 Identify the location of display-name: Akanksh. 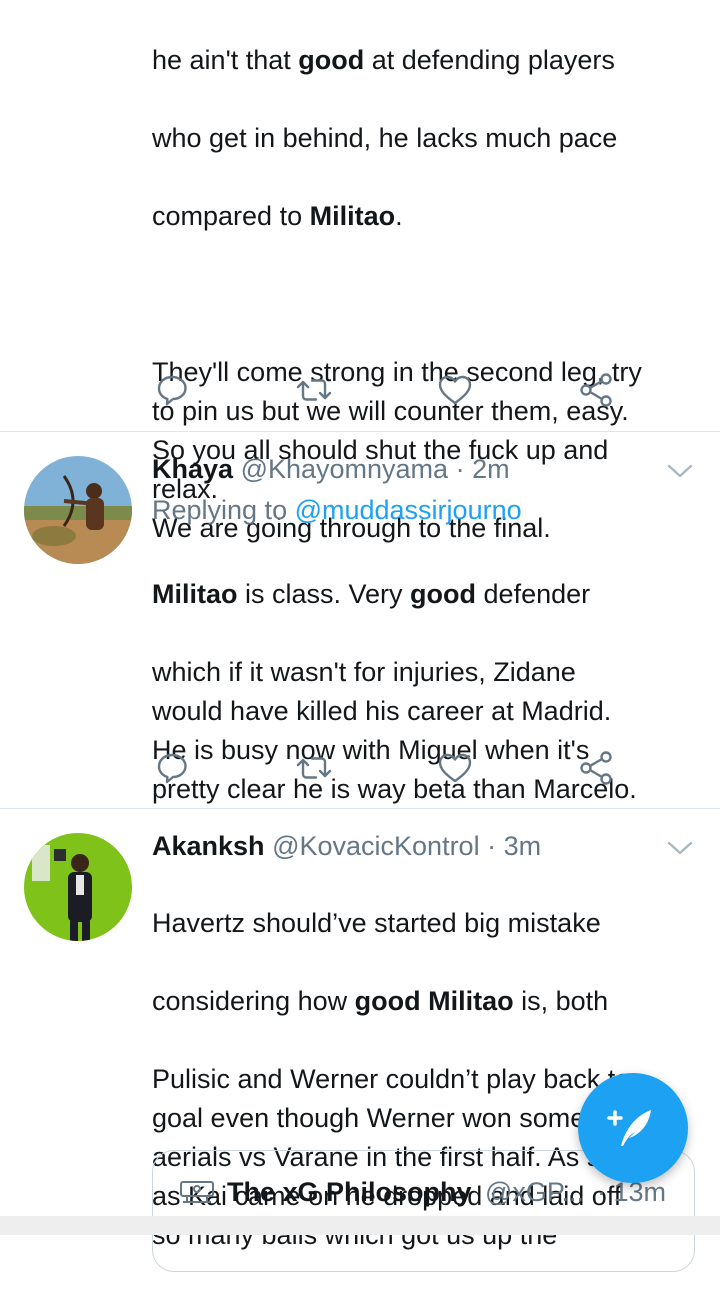
(208, 846).